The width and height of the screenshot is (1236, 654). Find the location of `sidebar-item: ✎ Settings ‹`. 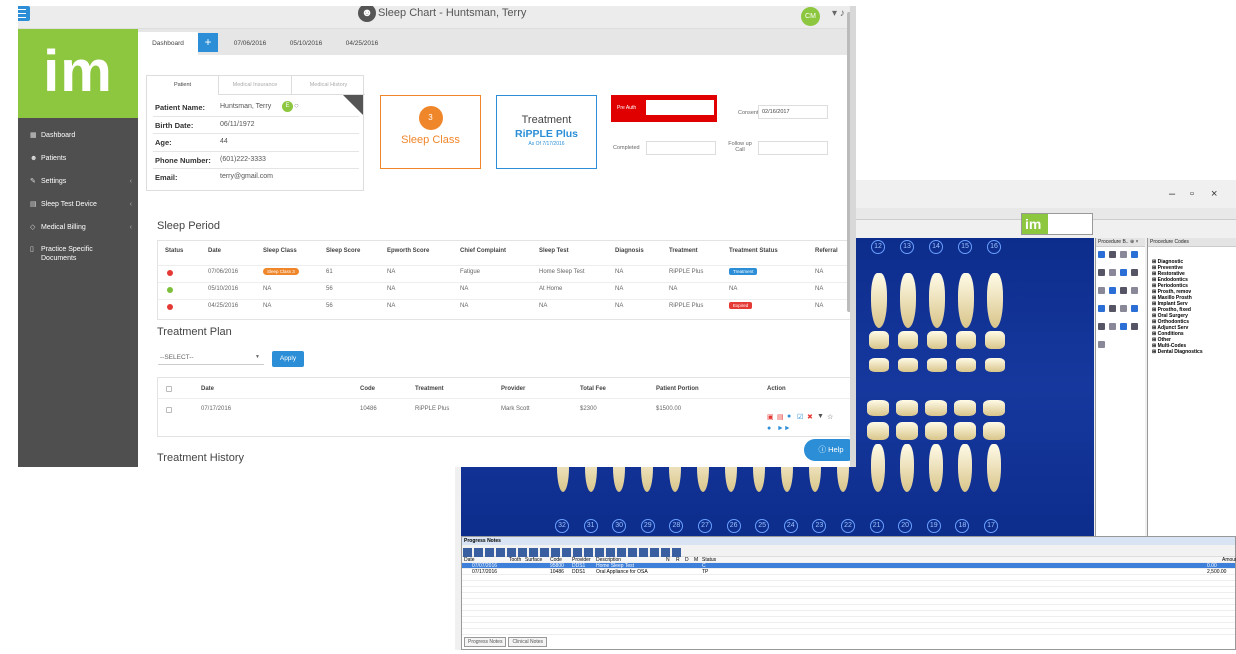

sidebar-item: ✎ Settings ‹ is located at coordinates (78, 181).